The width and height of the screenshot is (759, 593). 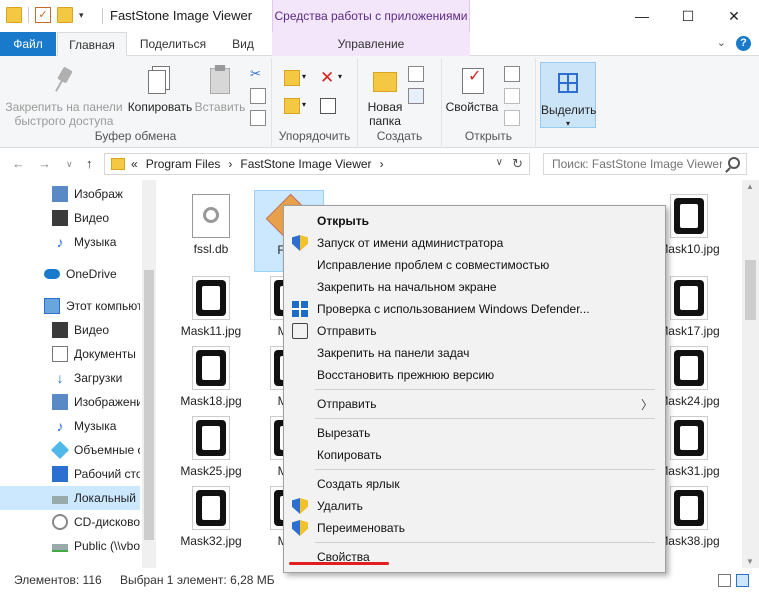 What do you see at coordinates (750, 374) in the screenshot?
I see `content-scrollbar: ▲ ▼` at bounding box center [750, 374].